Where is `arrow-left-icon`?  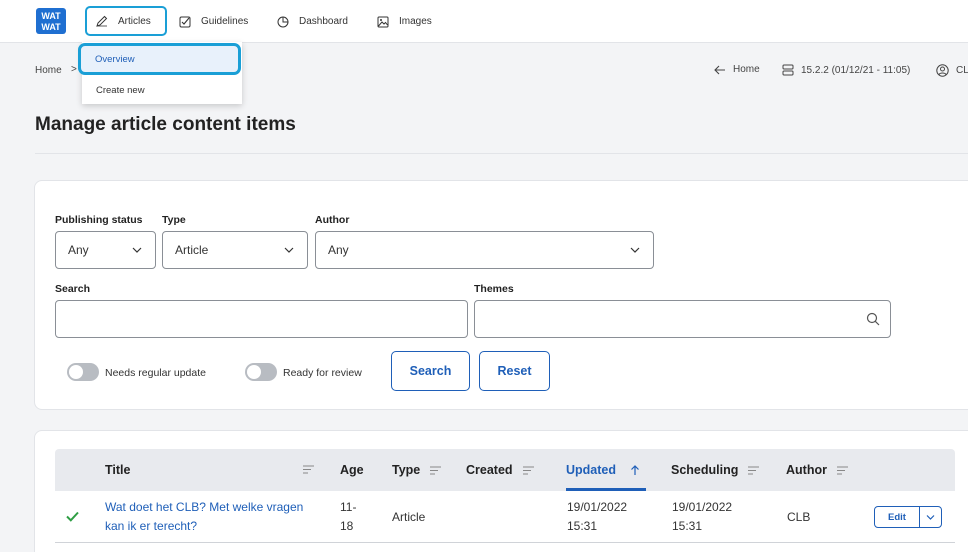 arrow-left-icon is located at coordinates (719, 69).